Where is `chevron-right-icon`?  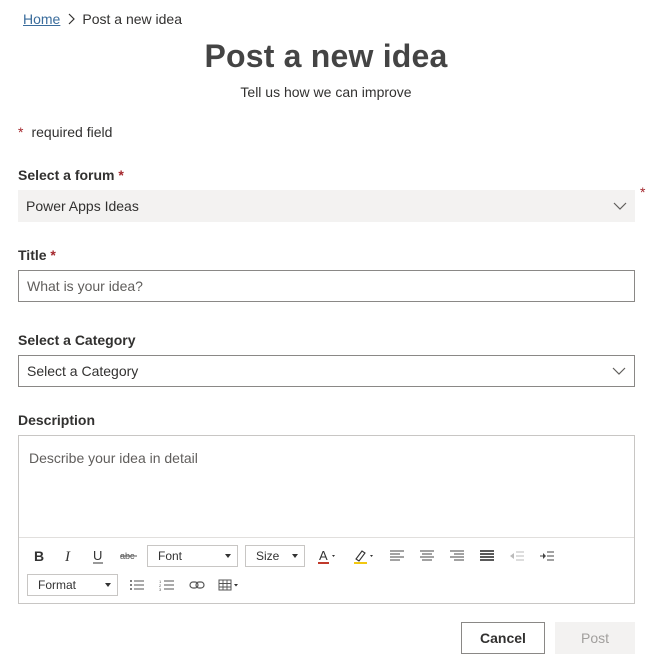
chevron-right-icon is located at coordinates (72, 19).